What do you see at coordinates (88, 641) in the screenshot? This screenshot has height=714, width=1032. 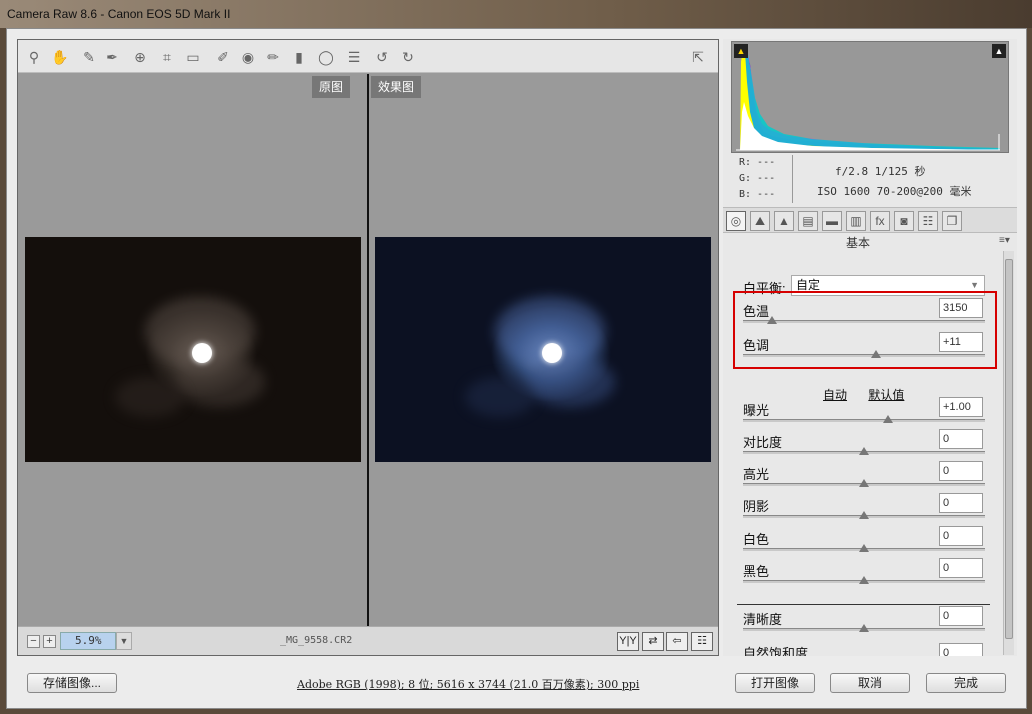 I see `zoom-level-field: 5.9%` at bounding box center [88, 641].